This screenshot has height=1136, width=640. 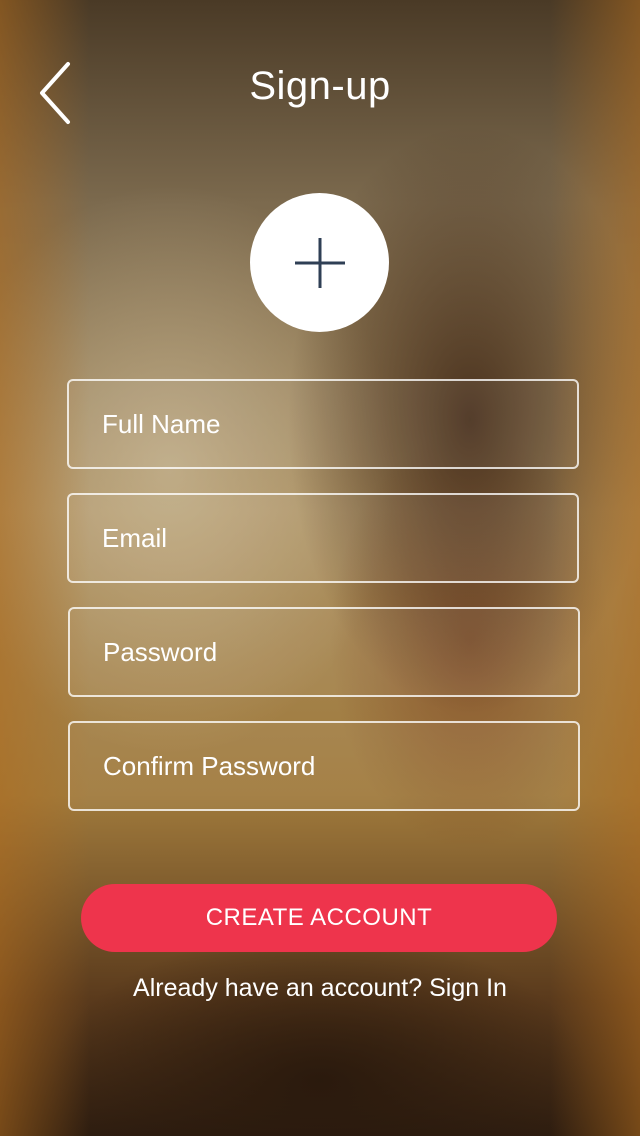 What do you see at coordinates (278, 988) in the screenshot?
I see `signin-prompt-text: Already have an account?` at bounding box center [278, 988].